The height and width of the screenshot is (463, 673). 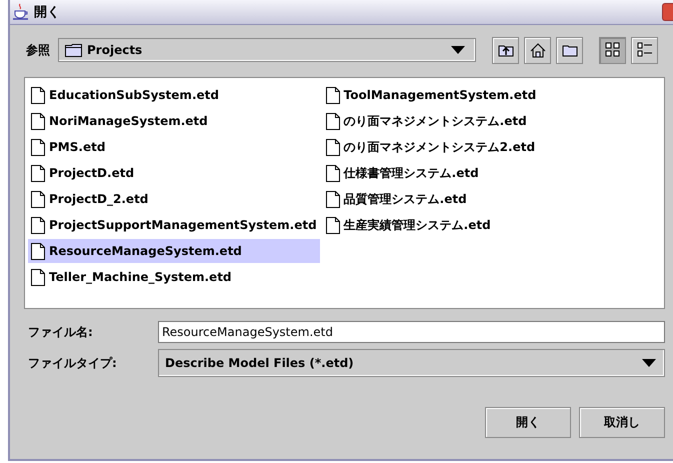 I want to click on home-icon, so click(x=538, y=50).